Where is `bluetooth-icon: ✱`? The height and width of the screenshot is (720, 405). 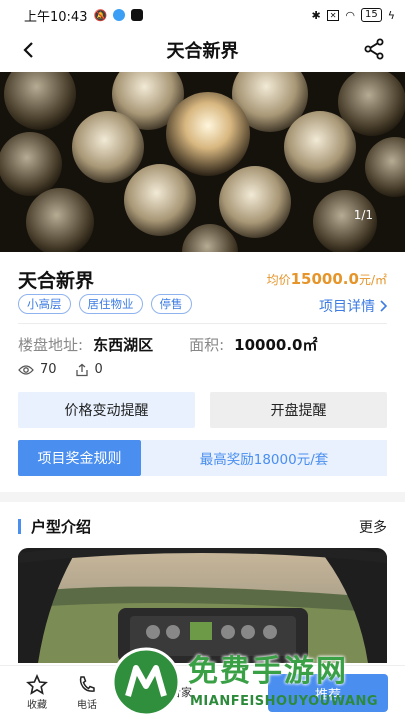
bluetooth-icon: ✱ is located at coordinates (316, 15).